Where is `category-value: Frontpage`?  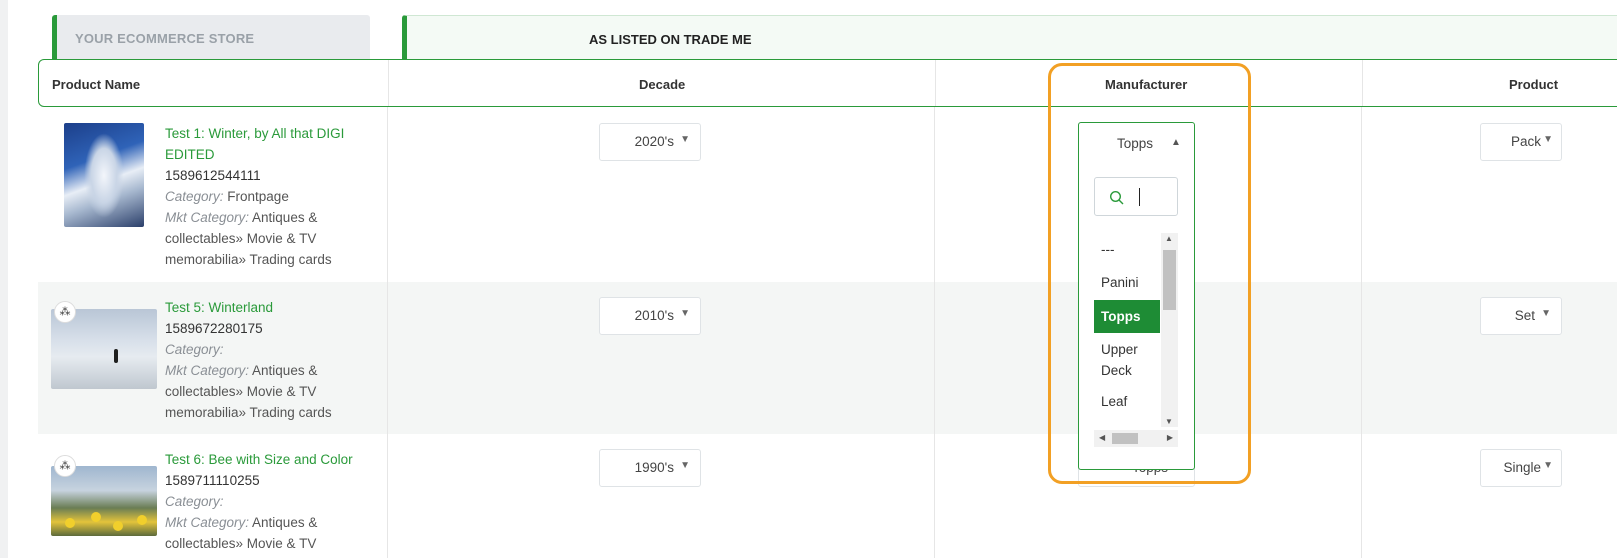 category-value: Frontpage is located at coordinates (256, 196).